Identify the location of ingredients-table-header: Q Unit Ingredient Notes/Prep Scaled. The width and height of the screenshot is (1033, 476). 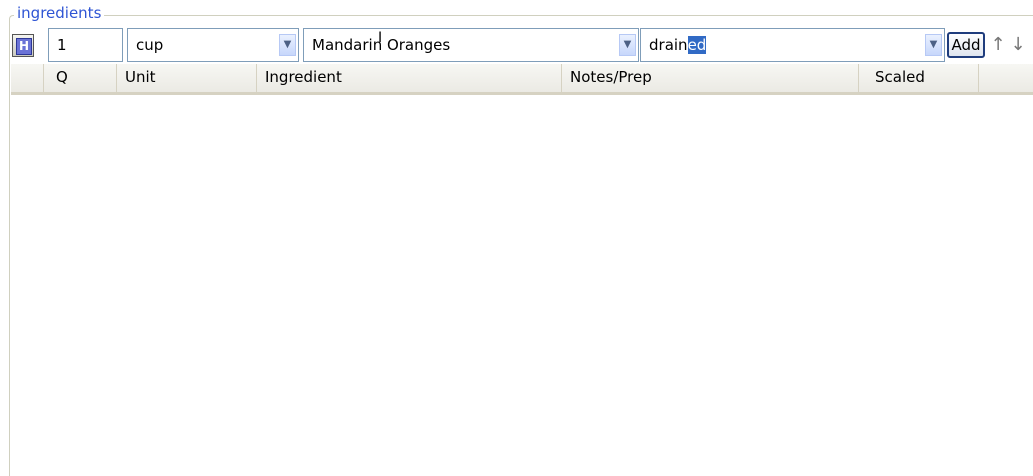
(522, 79).